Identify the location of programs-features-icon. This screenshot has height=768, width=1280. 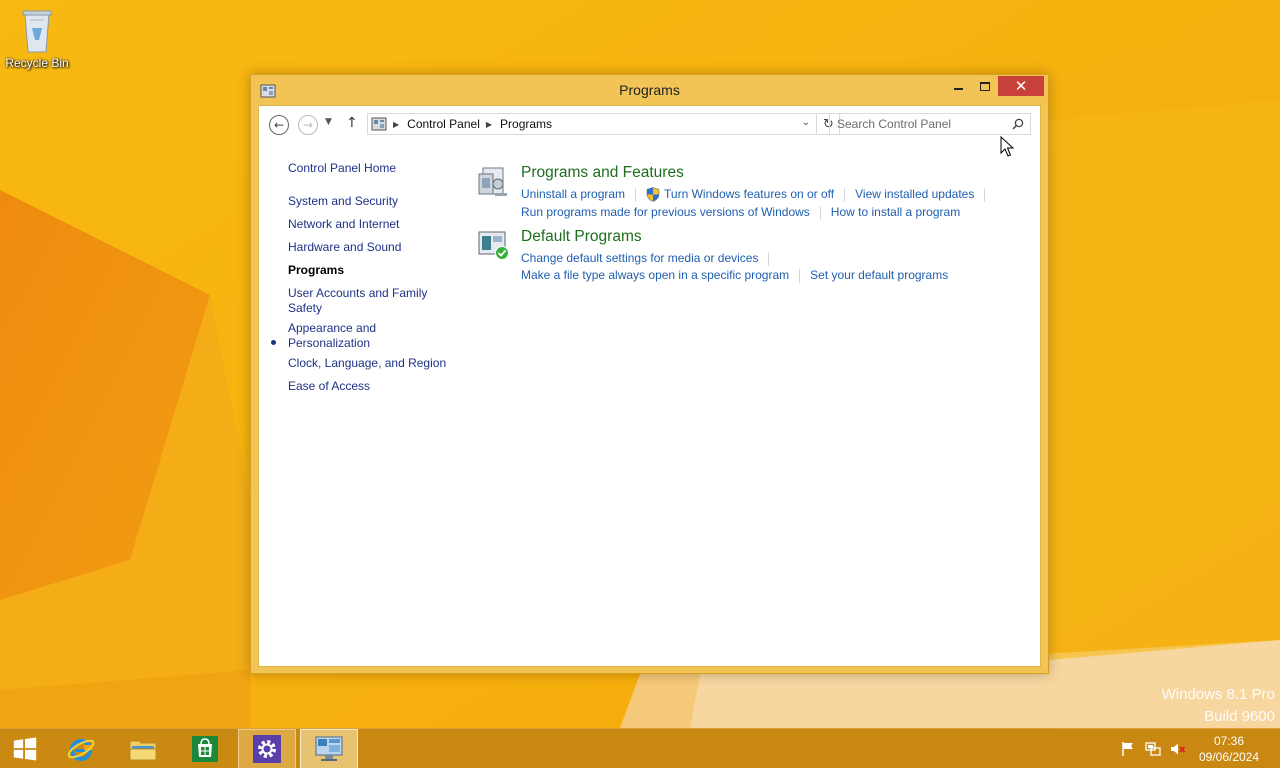
(492, 181).